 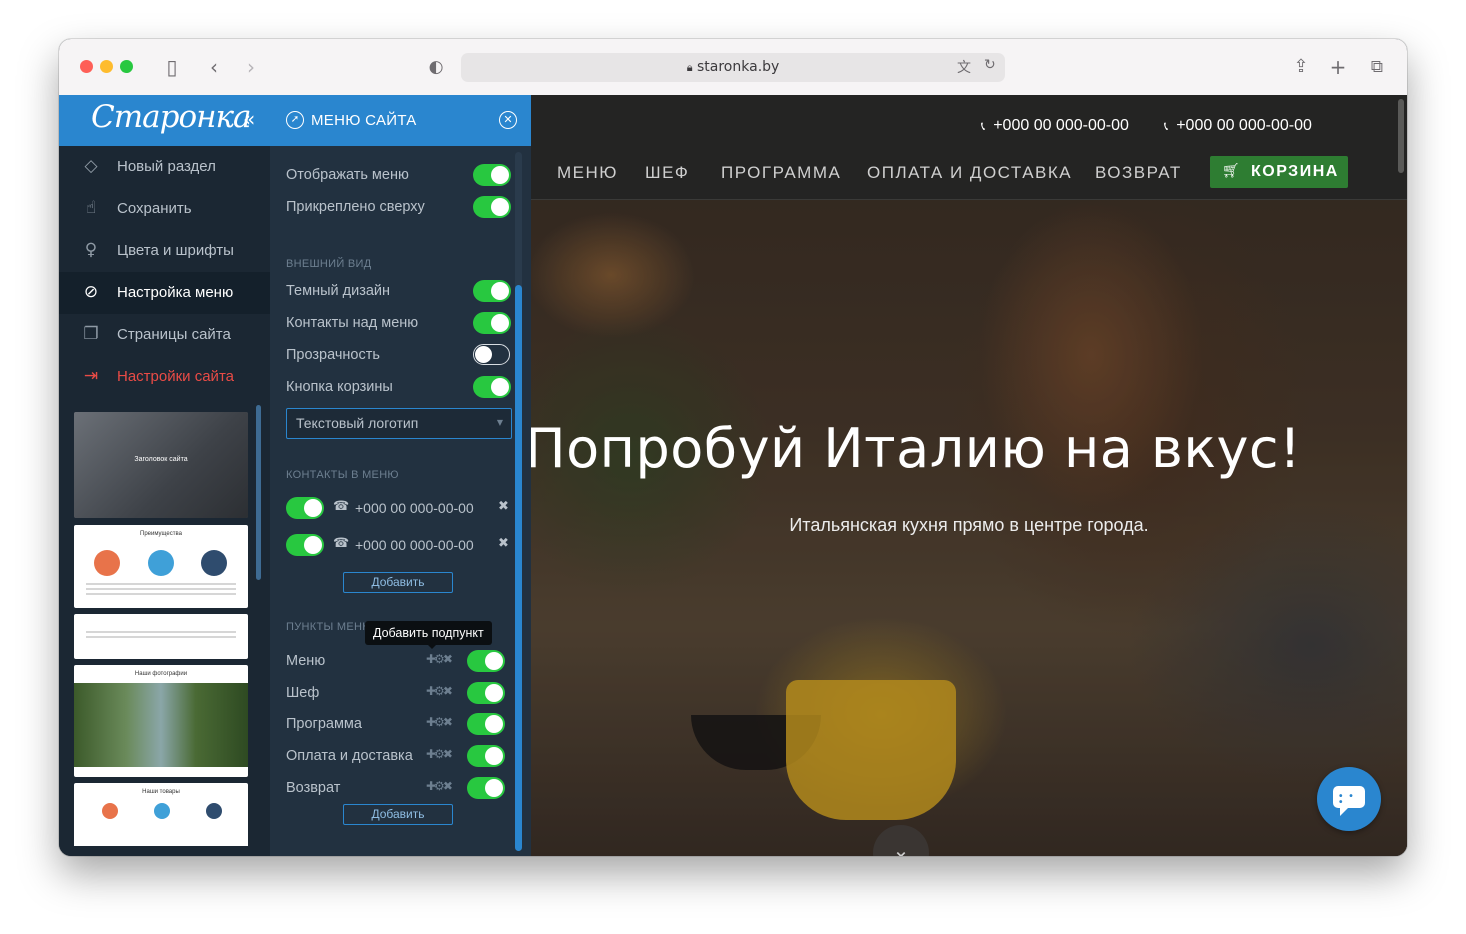 I want to click on thumbnail-photos: Наши фотографии, so click(x=161, y=721).